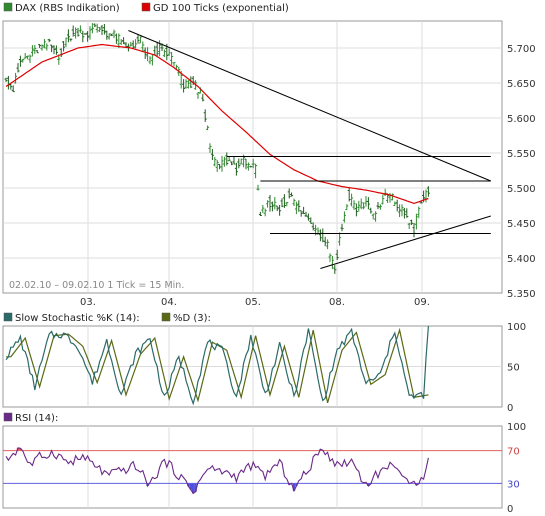 The width and height of the screenshot is (545, 516). Describe the element at coordinates (521, 189) in the screenshot. I see `y-tick-label: 5.500` at that location.